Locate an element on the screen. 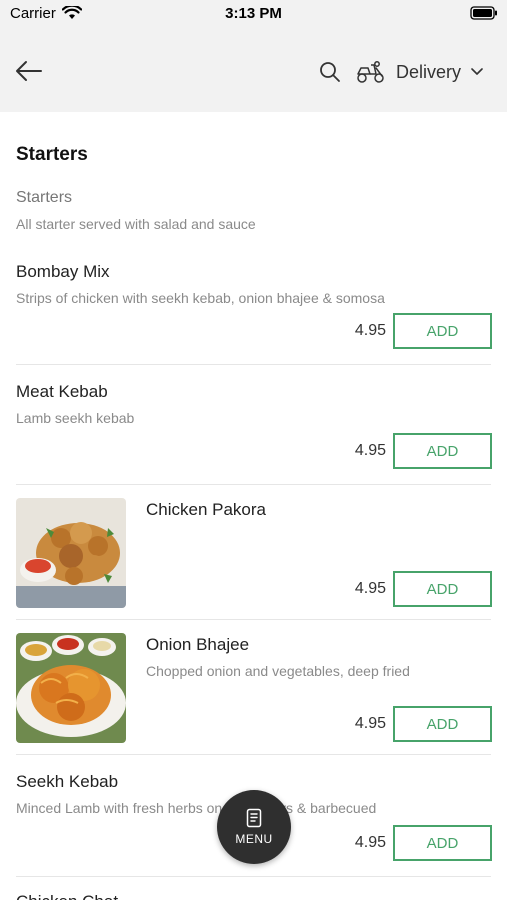 The image size is (507, 900). status-time: 3:13 PM is located at coordinates (253, 13).